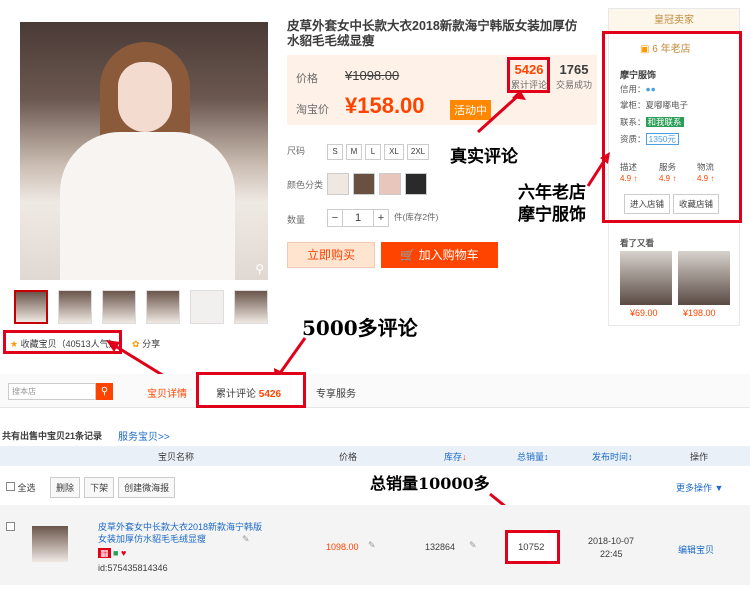 This screenshot has height=594, width=750. I want to click on bulk-actions: 全选 删除 下架 创建微海报, so click(92, 487).